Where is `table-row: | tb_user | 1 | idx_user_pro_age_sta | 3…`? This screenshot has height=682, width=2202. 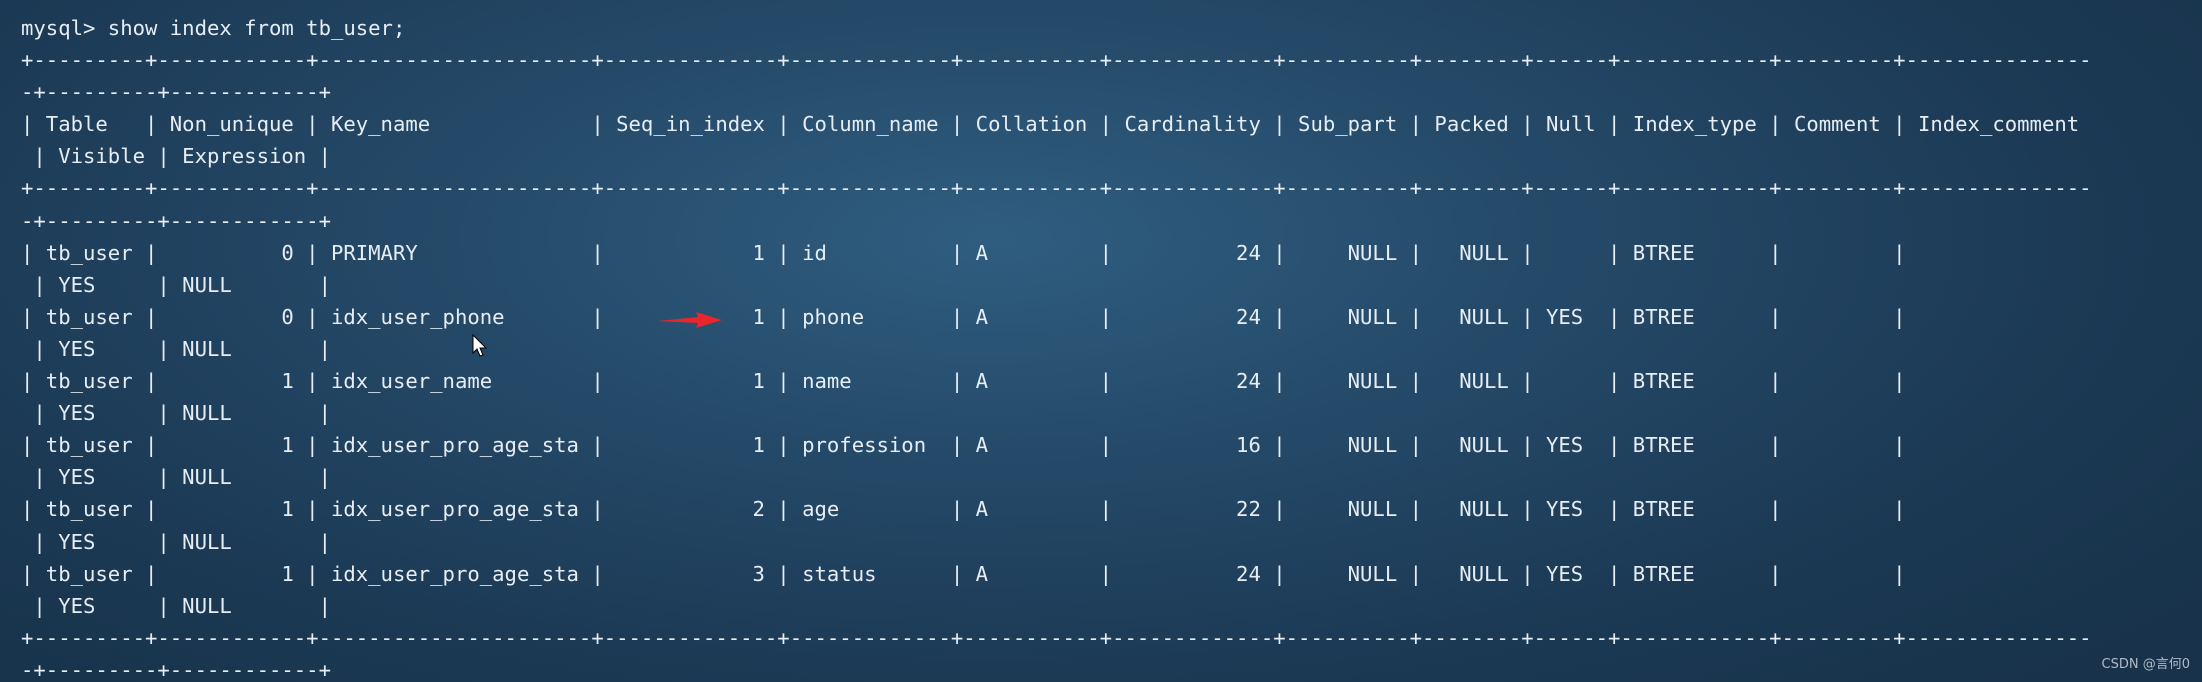 table-row: | tb_user | 1 | idx_user_pro_age_sta | 3… is located at coordinates (963, 573).